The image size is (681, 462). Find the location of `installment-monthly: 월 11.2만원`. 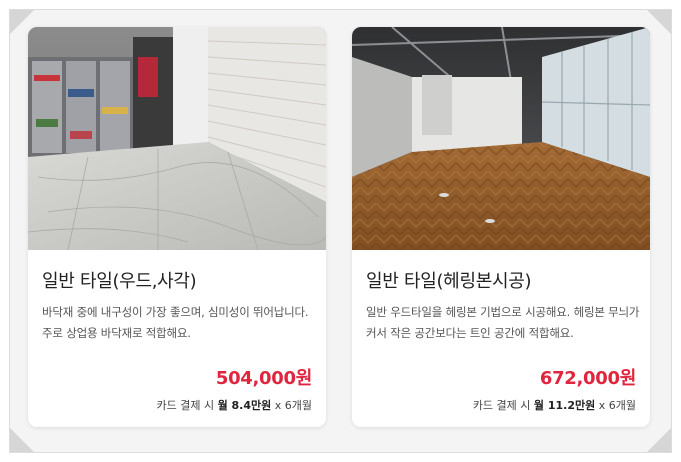

installment-monthly: 월 11.2만원 is located at coordinates (564, 405).